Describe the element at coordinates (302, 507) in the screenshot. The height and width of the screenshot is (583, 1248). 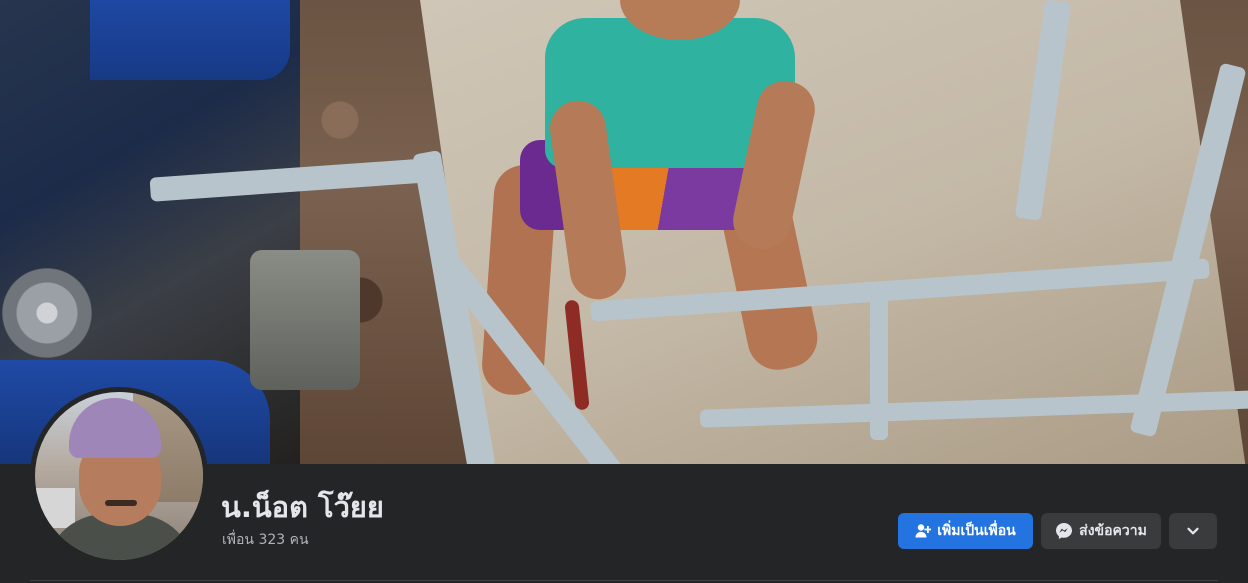
I see `profile-name: น.น็อต โว๊ยย` at that location.